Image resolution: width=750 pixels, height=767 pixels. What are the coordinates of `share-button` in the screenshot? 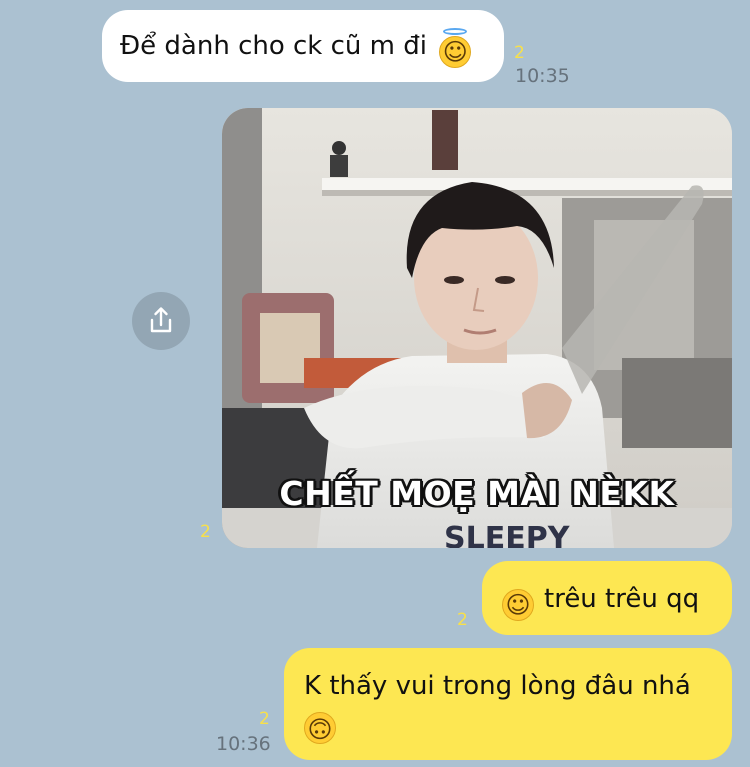 It's located at (161, 321).